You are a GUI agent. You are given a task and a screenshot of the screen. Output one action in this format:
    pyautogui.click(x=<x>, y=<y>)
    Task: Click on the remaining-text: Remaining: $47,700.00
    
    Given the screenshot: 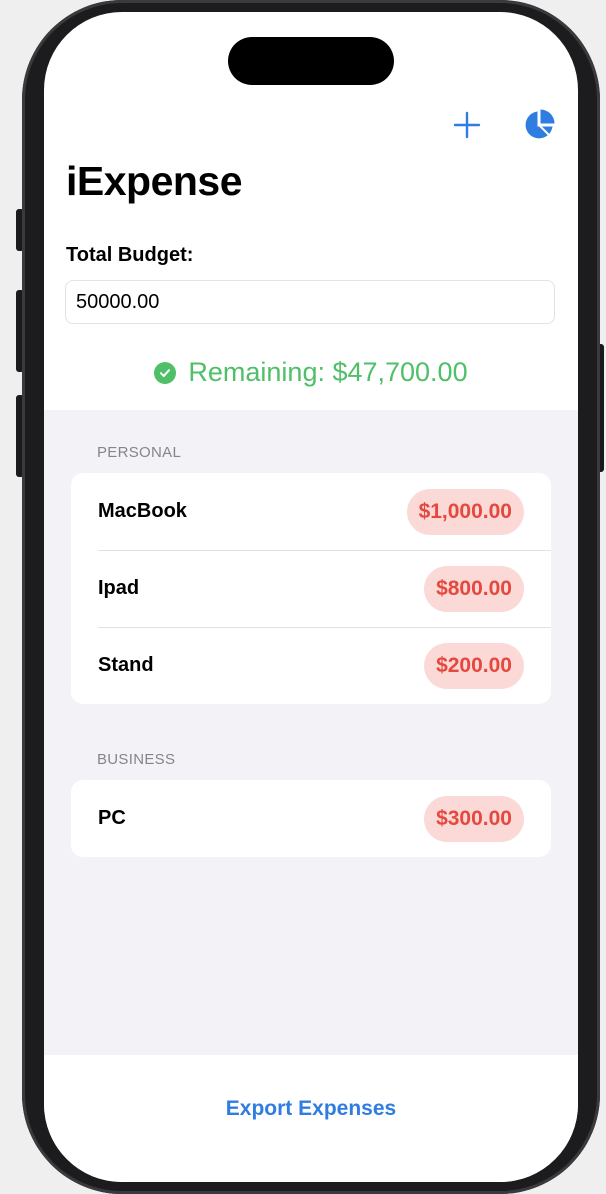 What is the action you would take?
    pyautogui.click(x=328, y=372)
    